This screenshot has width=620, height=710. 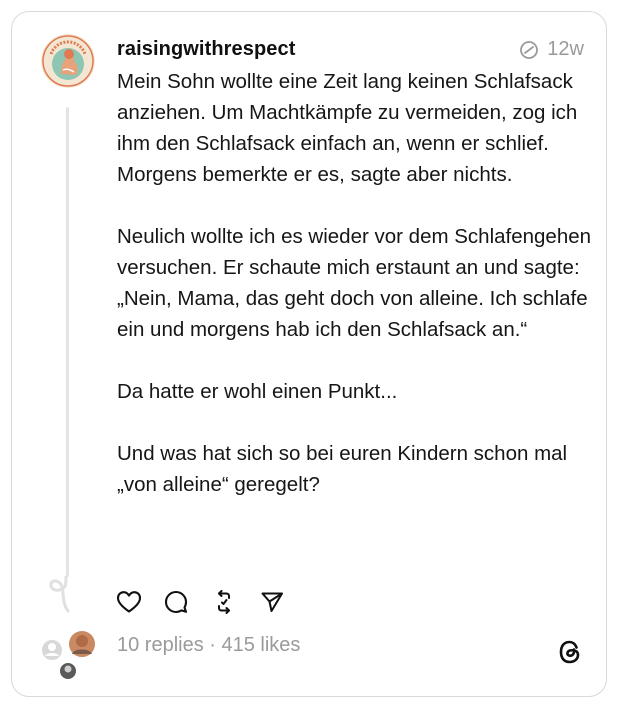 I want to click on username: raisingwithrespect, so click(x=206, y=49).